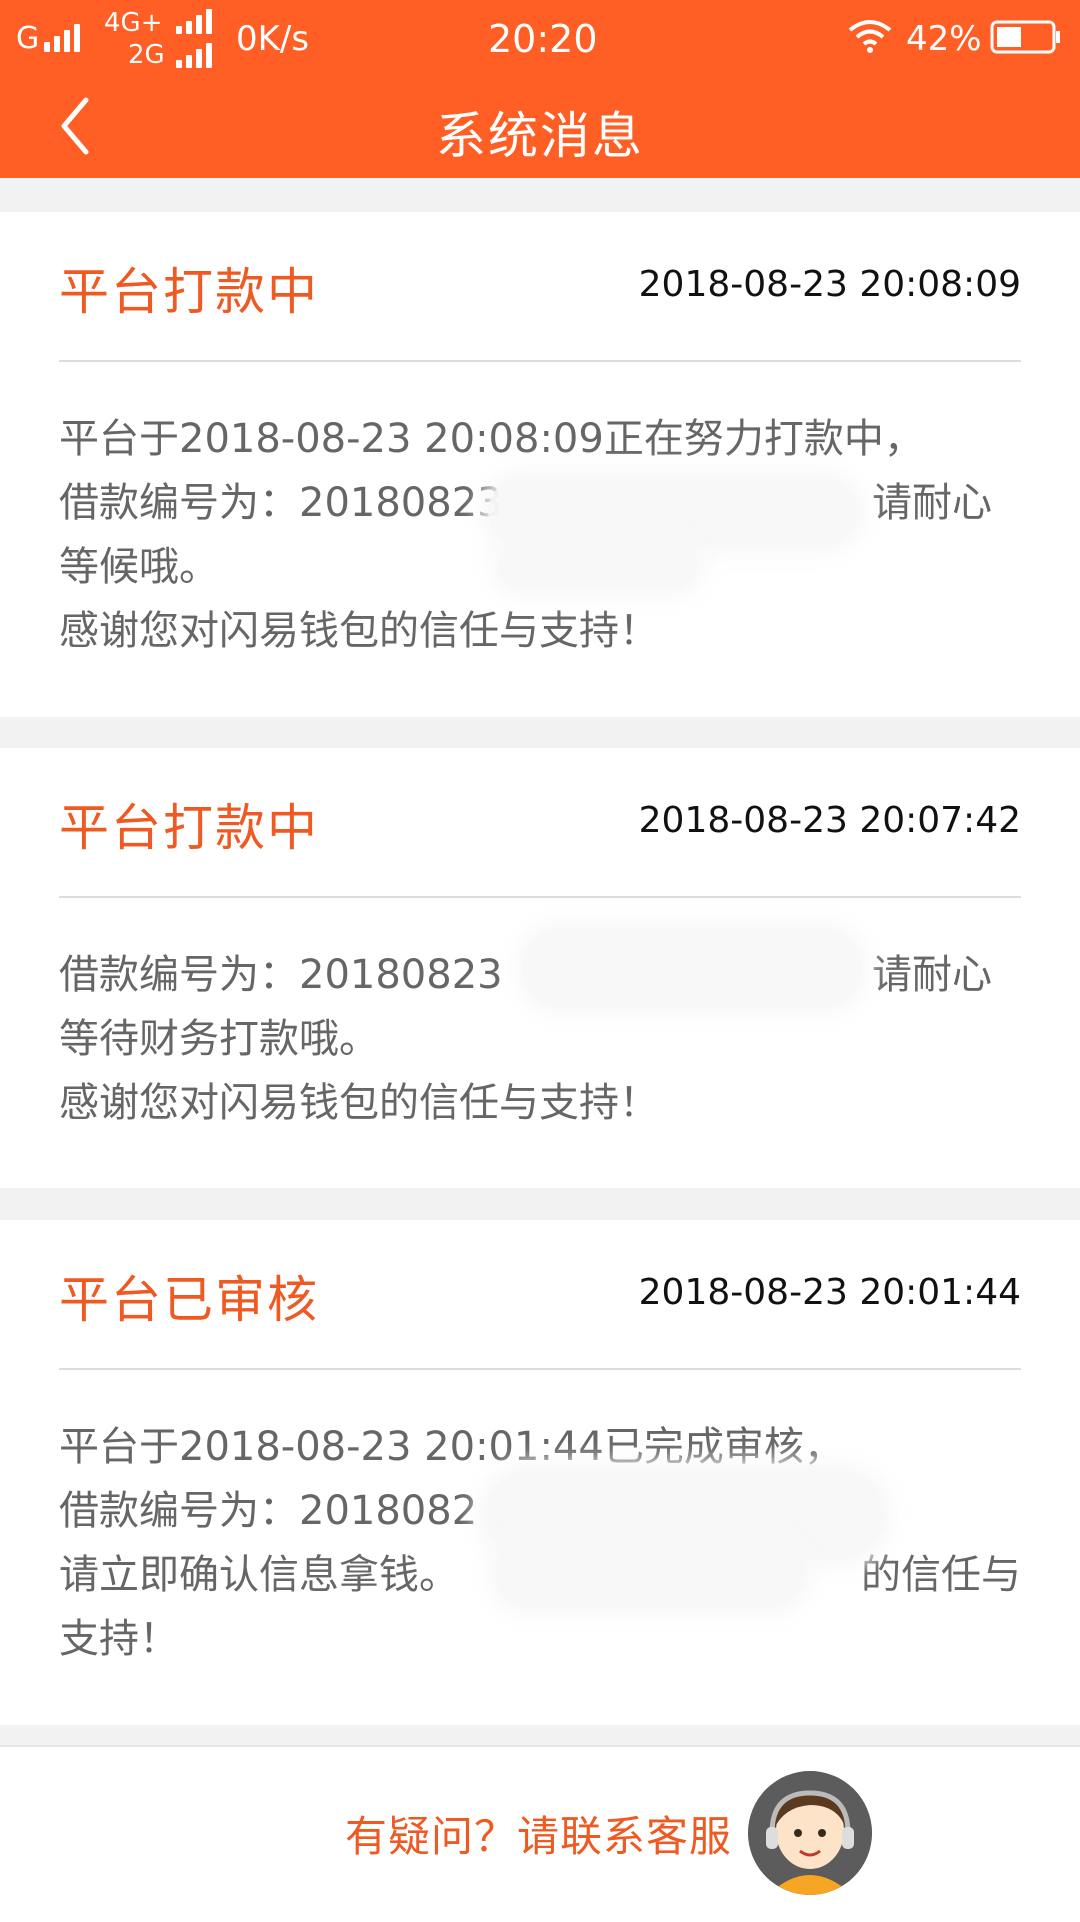 This screenshot has height=1922, width=1080. What do you see at coordinates (829, 820) in the screenshot?
I see `message-time: 2018-08-23 20:07:42` at bounding box center [829, 820].